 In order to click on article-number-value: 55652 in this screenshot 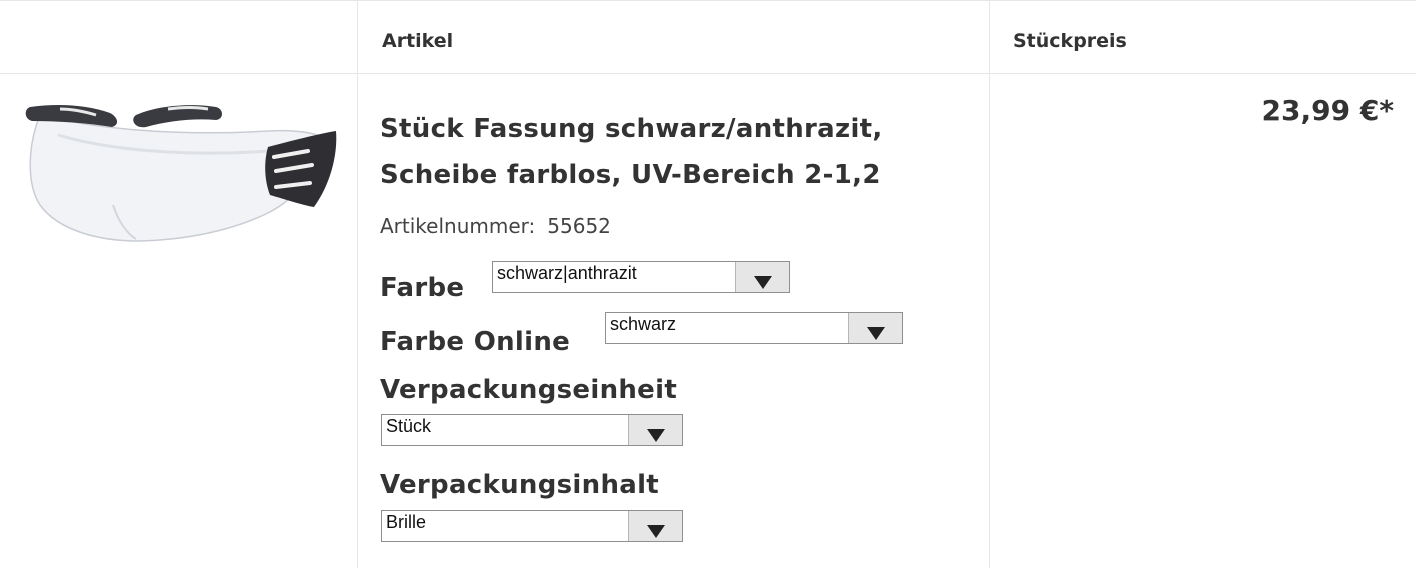, I will do `click(579, 226)`.